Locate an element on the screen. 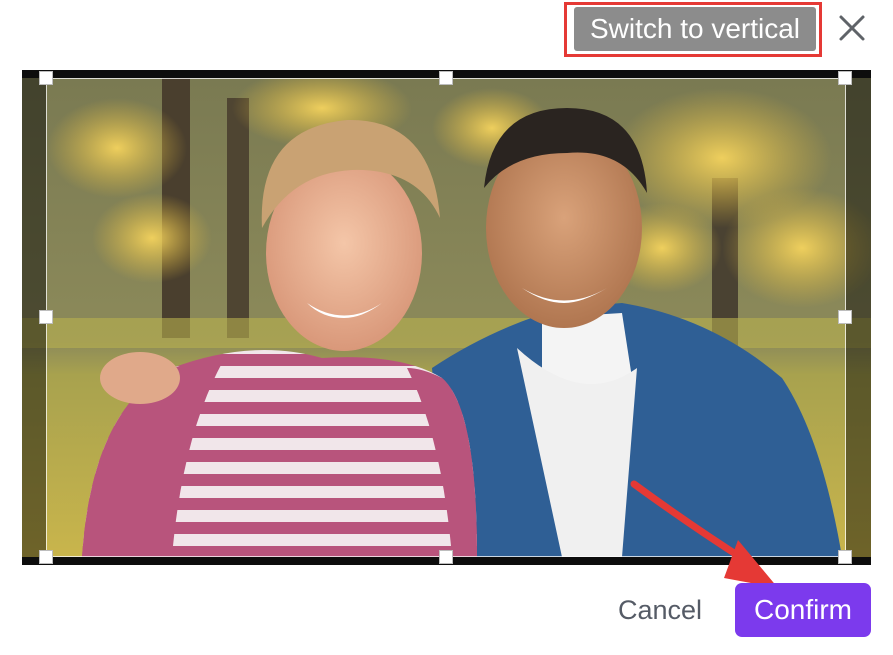  switch-orientation-button: Switch to vertical is located at coordinates (695, 29).